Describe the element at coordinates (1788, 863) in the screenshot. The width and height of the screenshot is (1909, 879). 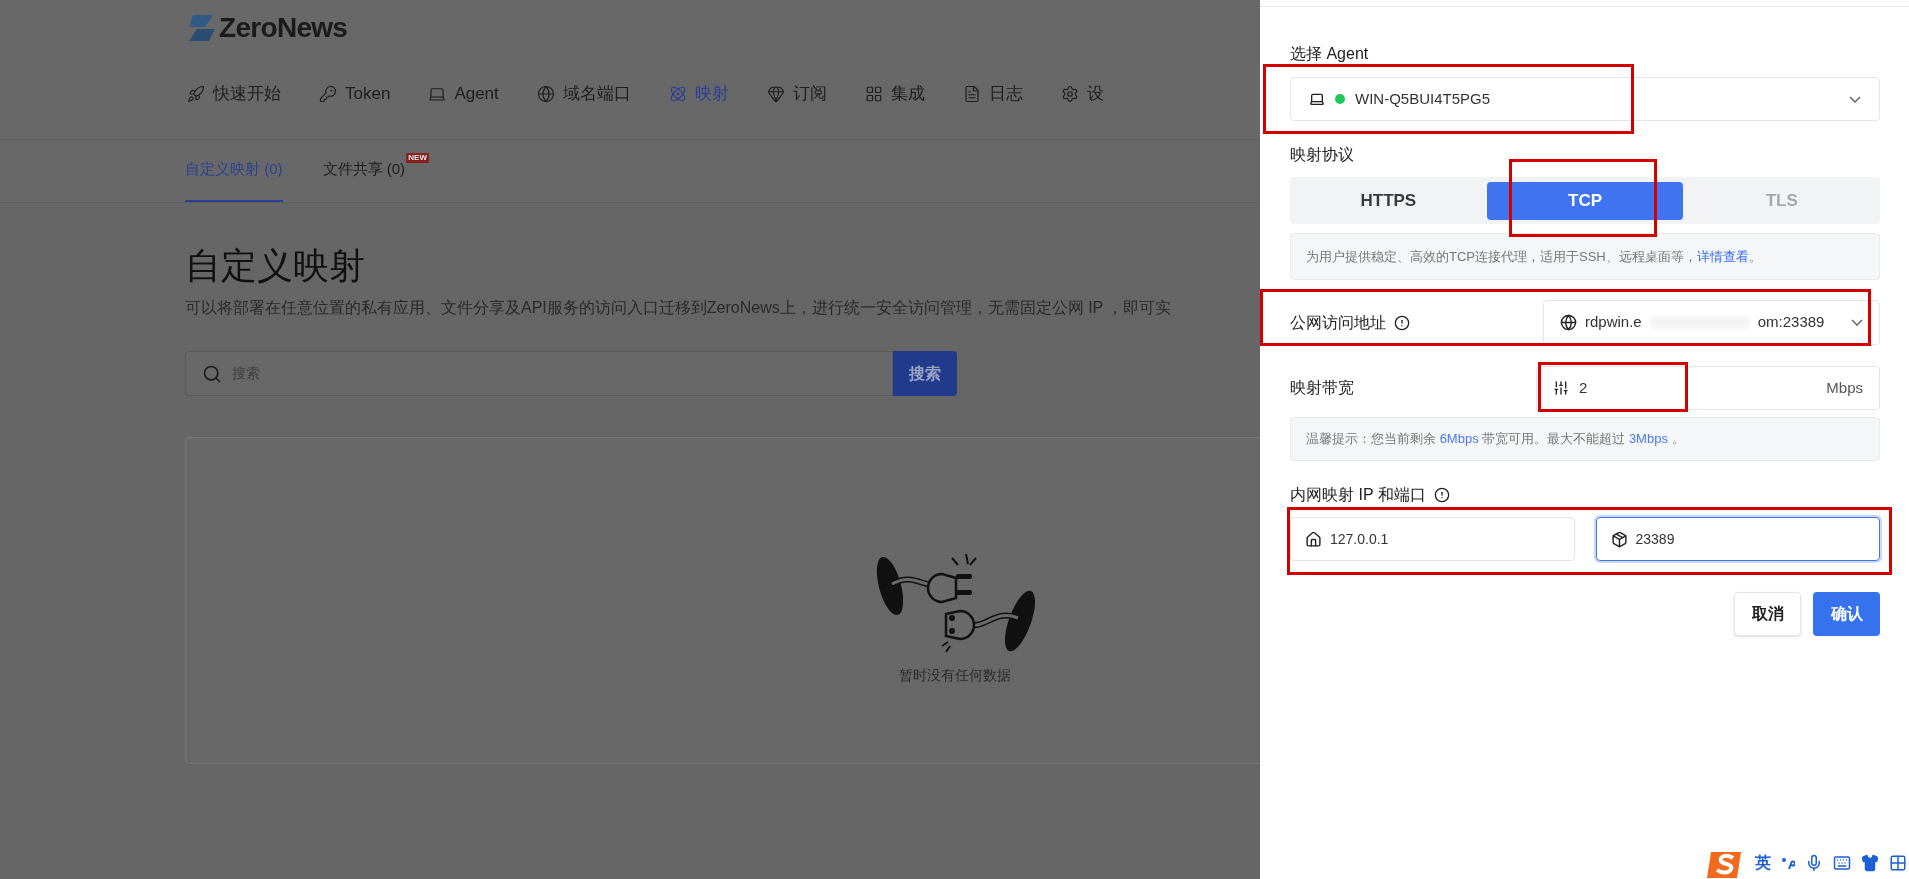
I see `punctuation-icon` at that location.